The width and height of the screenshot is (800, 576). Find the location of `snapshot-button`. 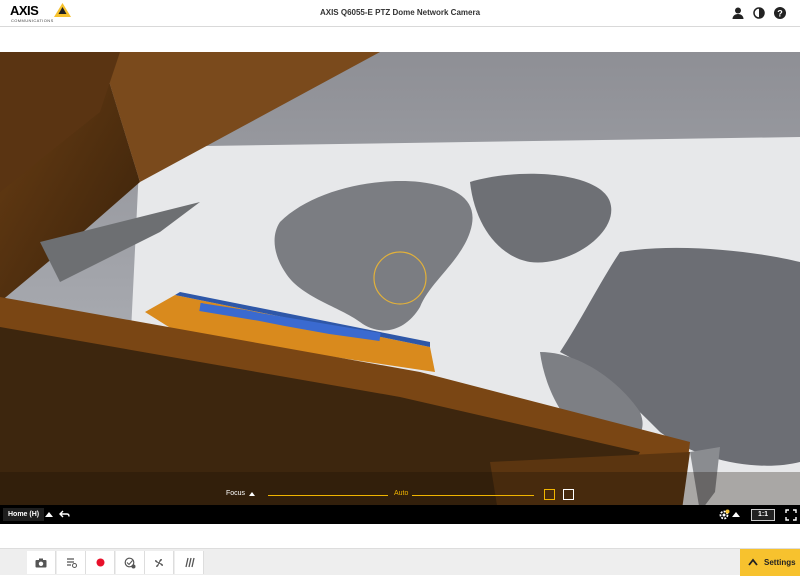

snapshot-button is located at coordinates (41, 562).